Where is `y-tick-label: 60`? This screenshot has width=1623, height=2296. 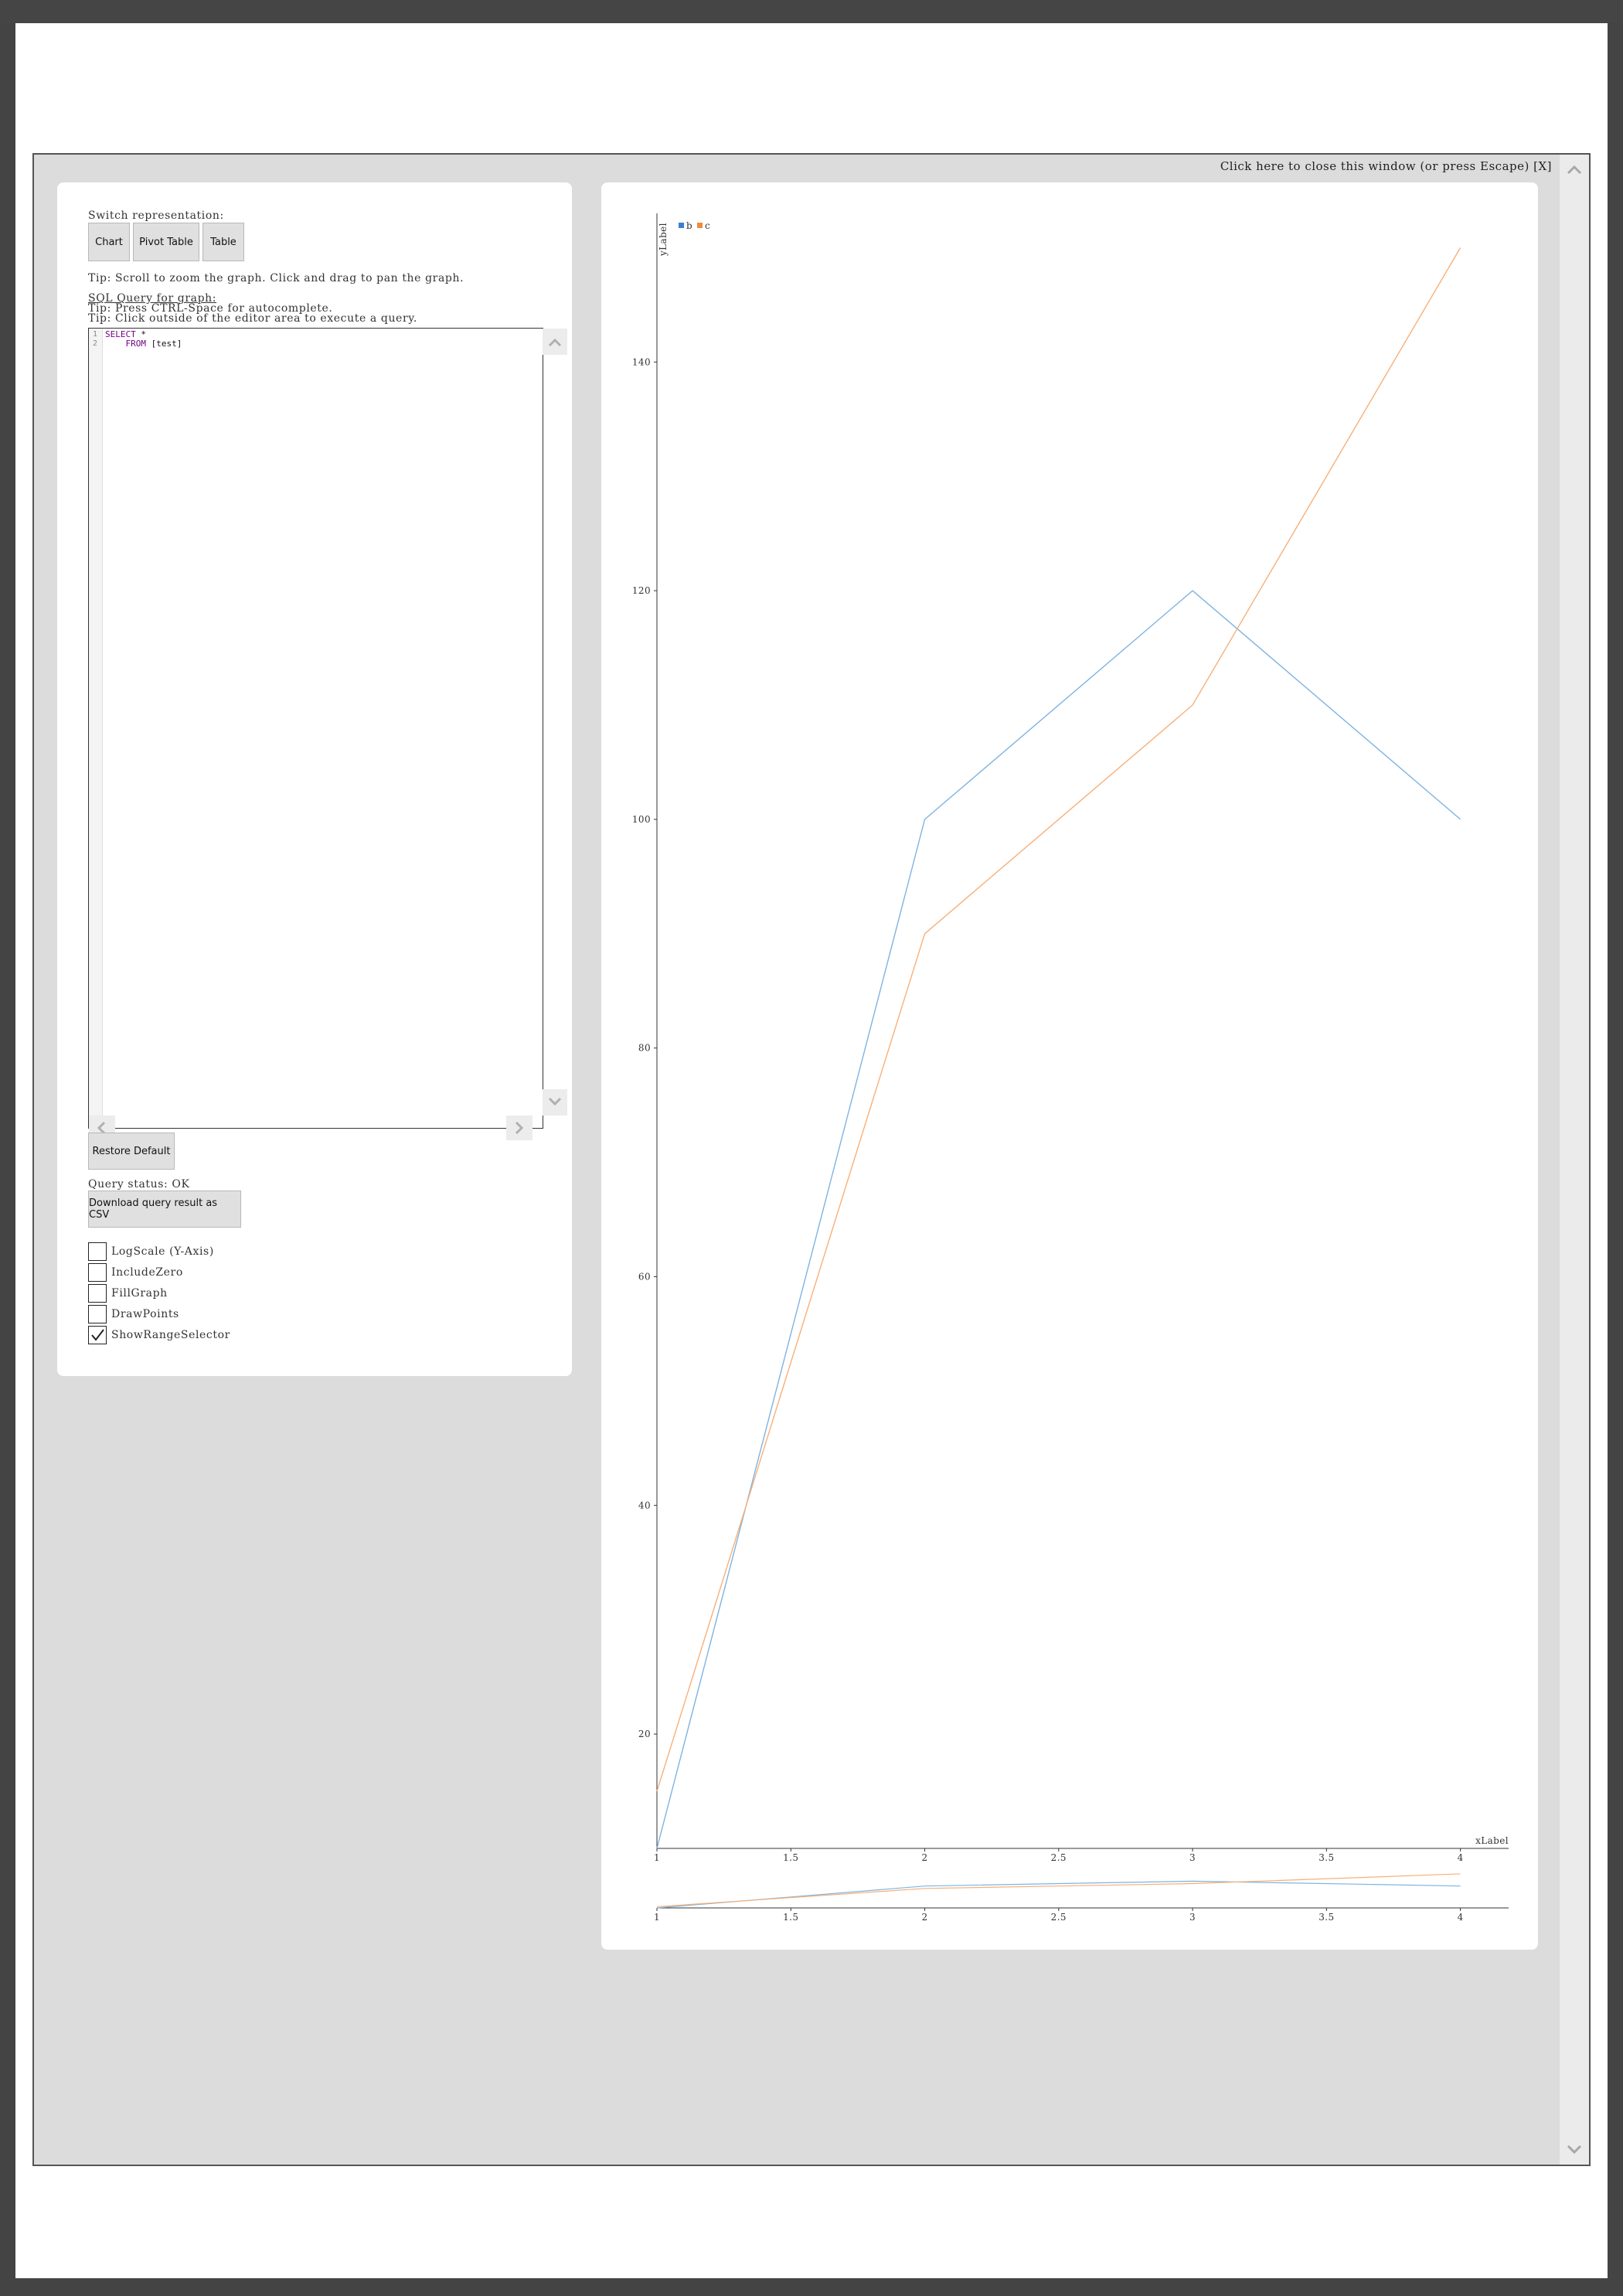 y-tick-label: 60 is located at coordinates (644, 1276).